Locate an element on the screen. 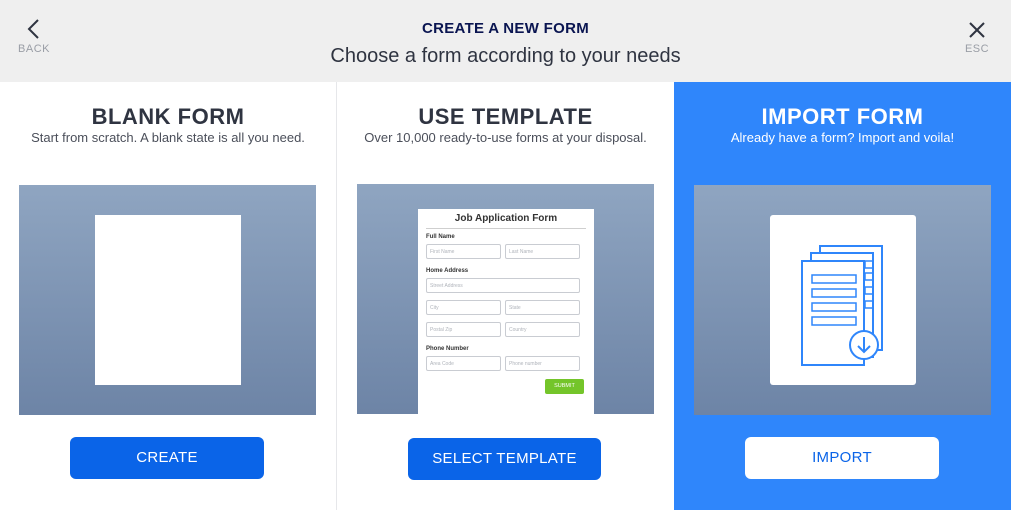 The image size is (1011, 510). state-field: State is located at coordinates (542, 307).